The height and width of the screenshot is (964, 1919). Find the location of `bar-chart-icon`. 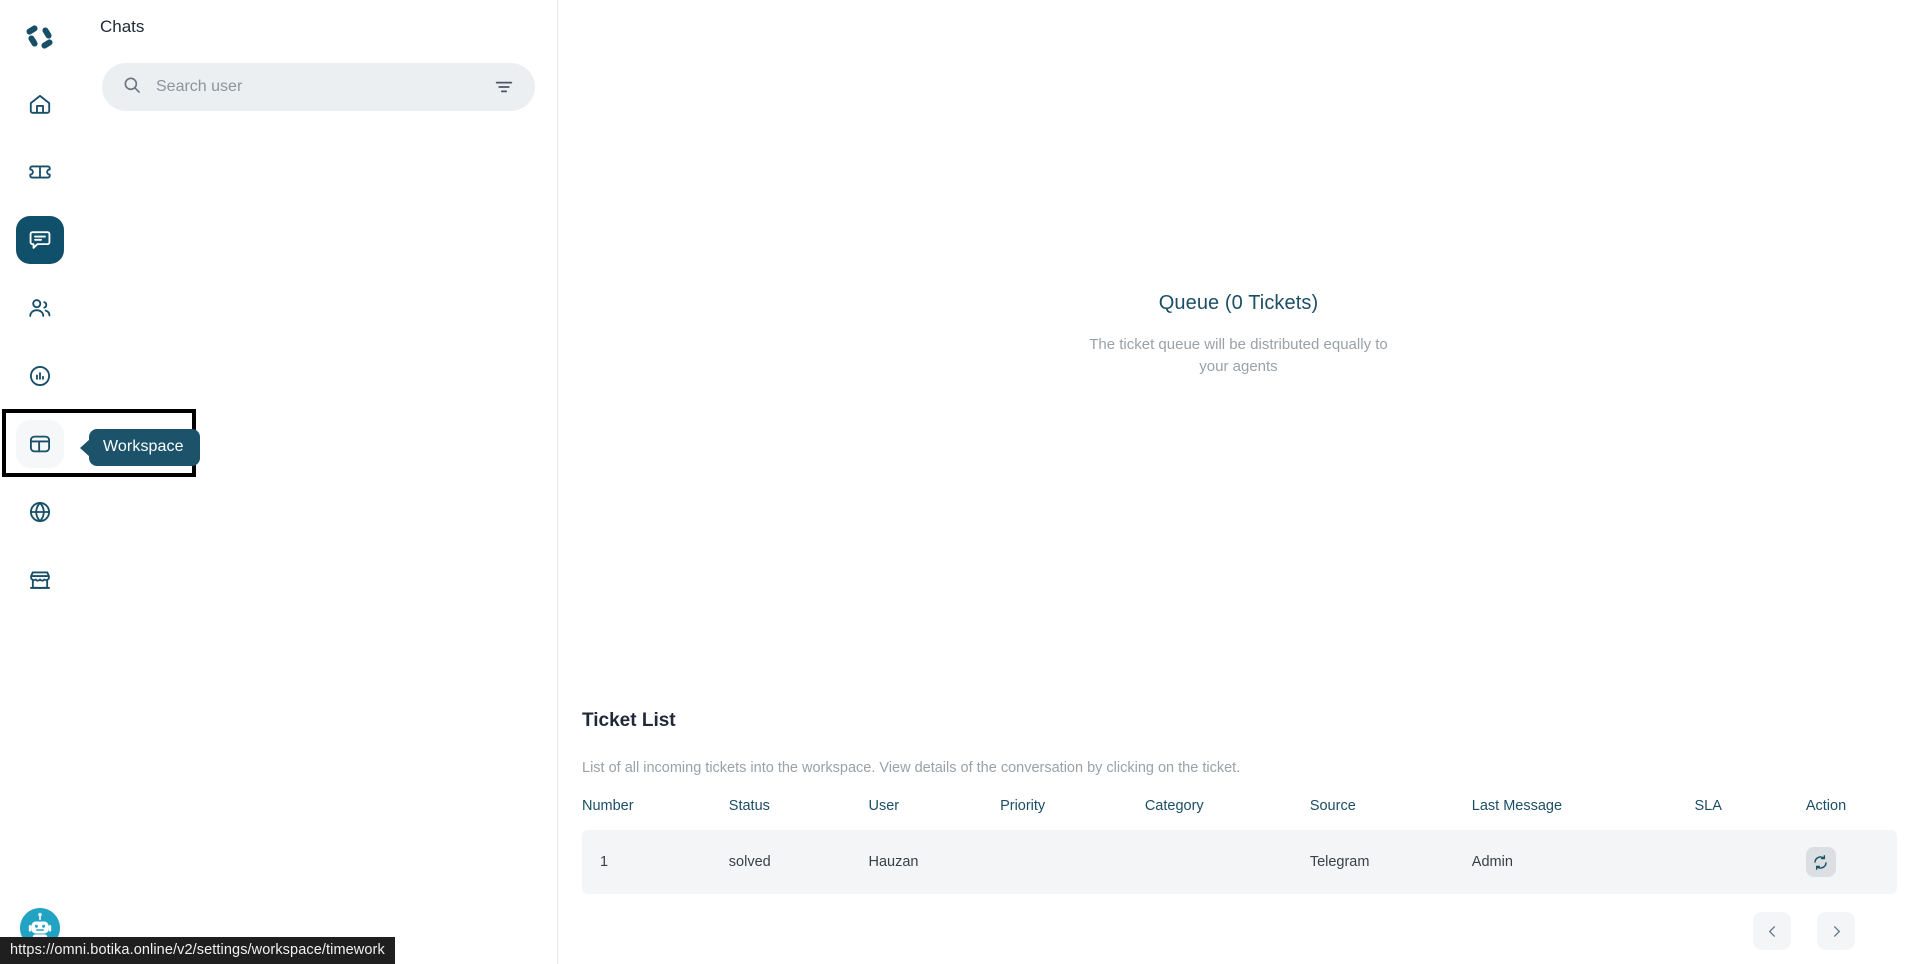

bar-chart-icon is located at coordinates (40, 376).